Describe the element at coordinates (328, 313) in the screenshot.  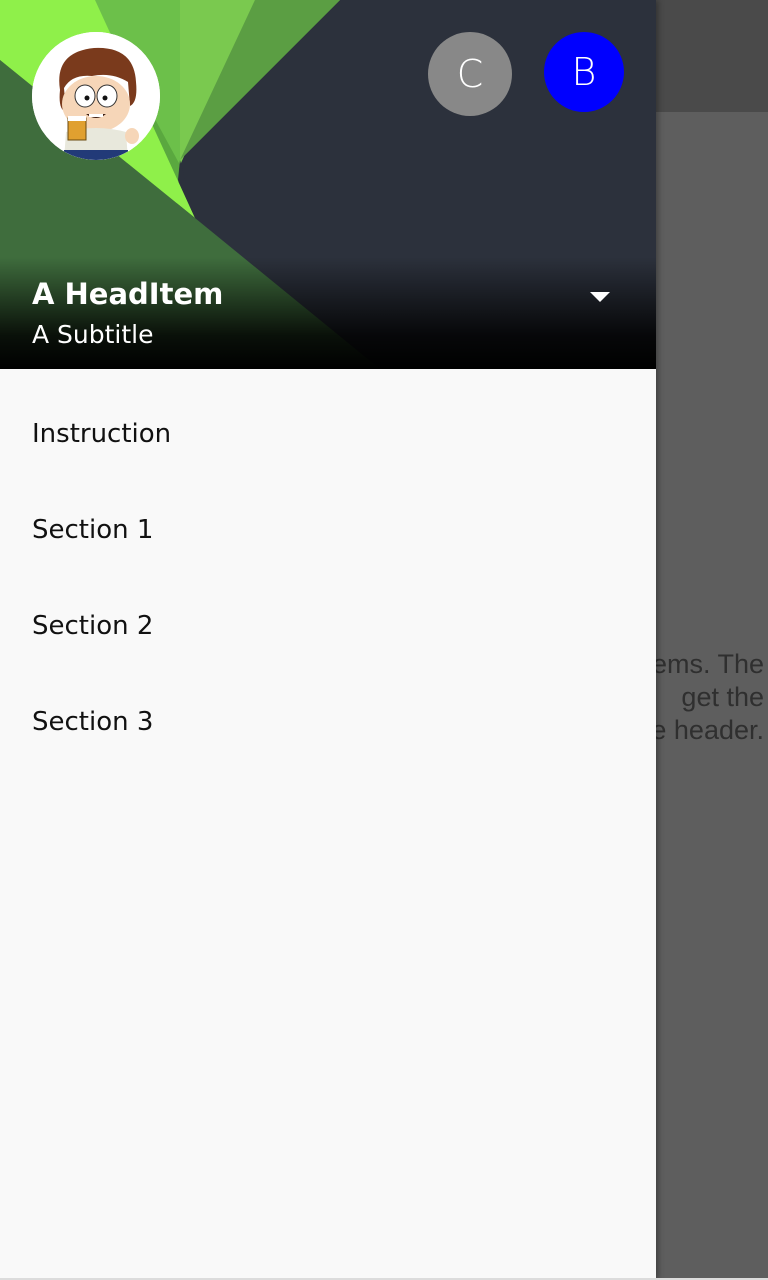
I see `header-gradient` at that location.